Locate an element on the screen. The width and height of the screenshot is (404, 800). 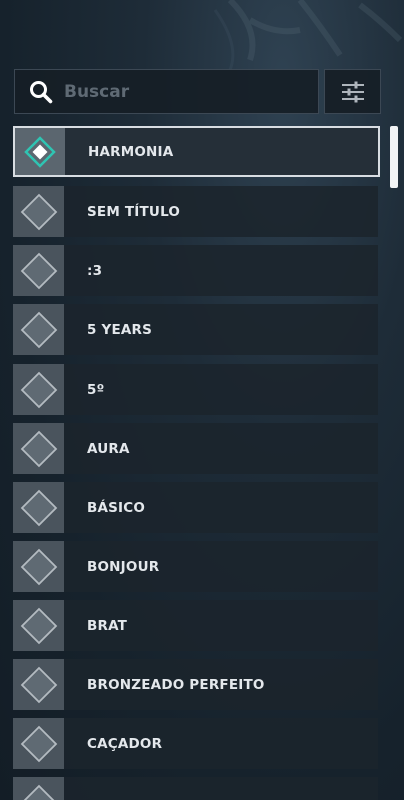
list-item-basico: BÁSICO is located at coordinates (195, 507).